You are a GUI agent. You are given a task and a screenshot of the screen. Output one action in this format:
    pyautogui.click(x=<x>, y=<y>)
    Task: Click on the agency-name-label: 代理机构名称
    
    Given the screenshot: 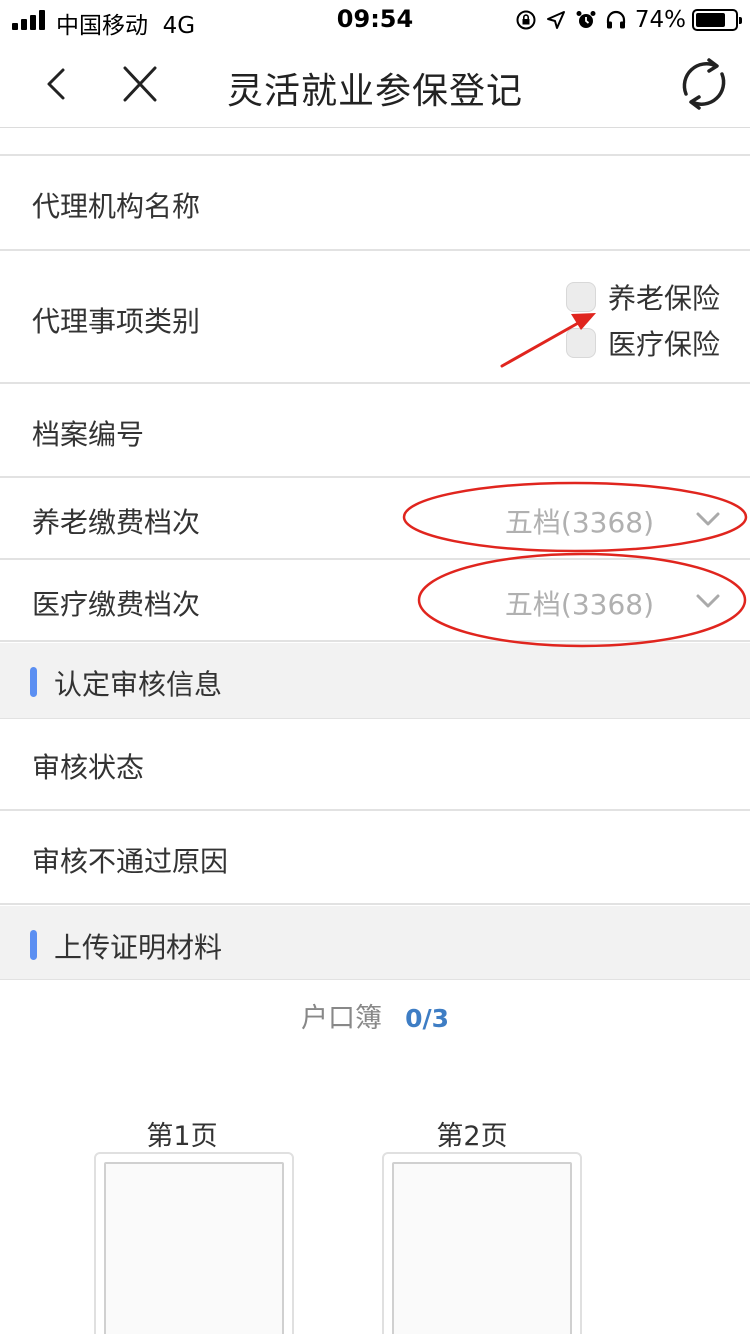 What is the action you would take?
    pyautogui.click(x=116, y=206)
    